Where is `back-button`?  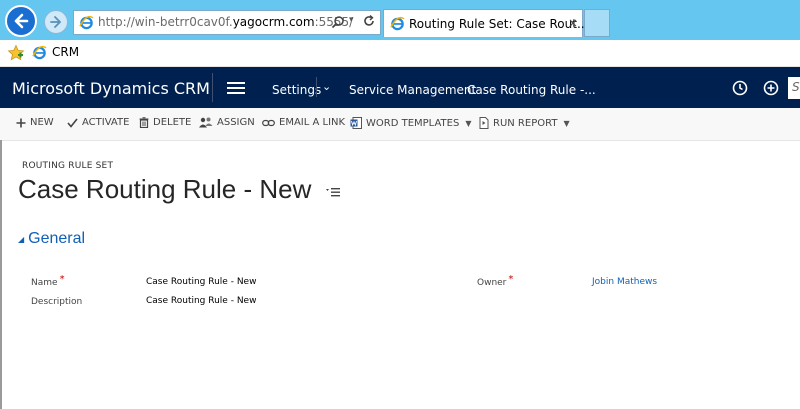
back-button is located at coordinates (21, 21).